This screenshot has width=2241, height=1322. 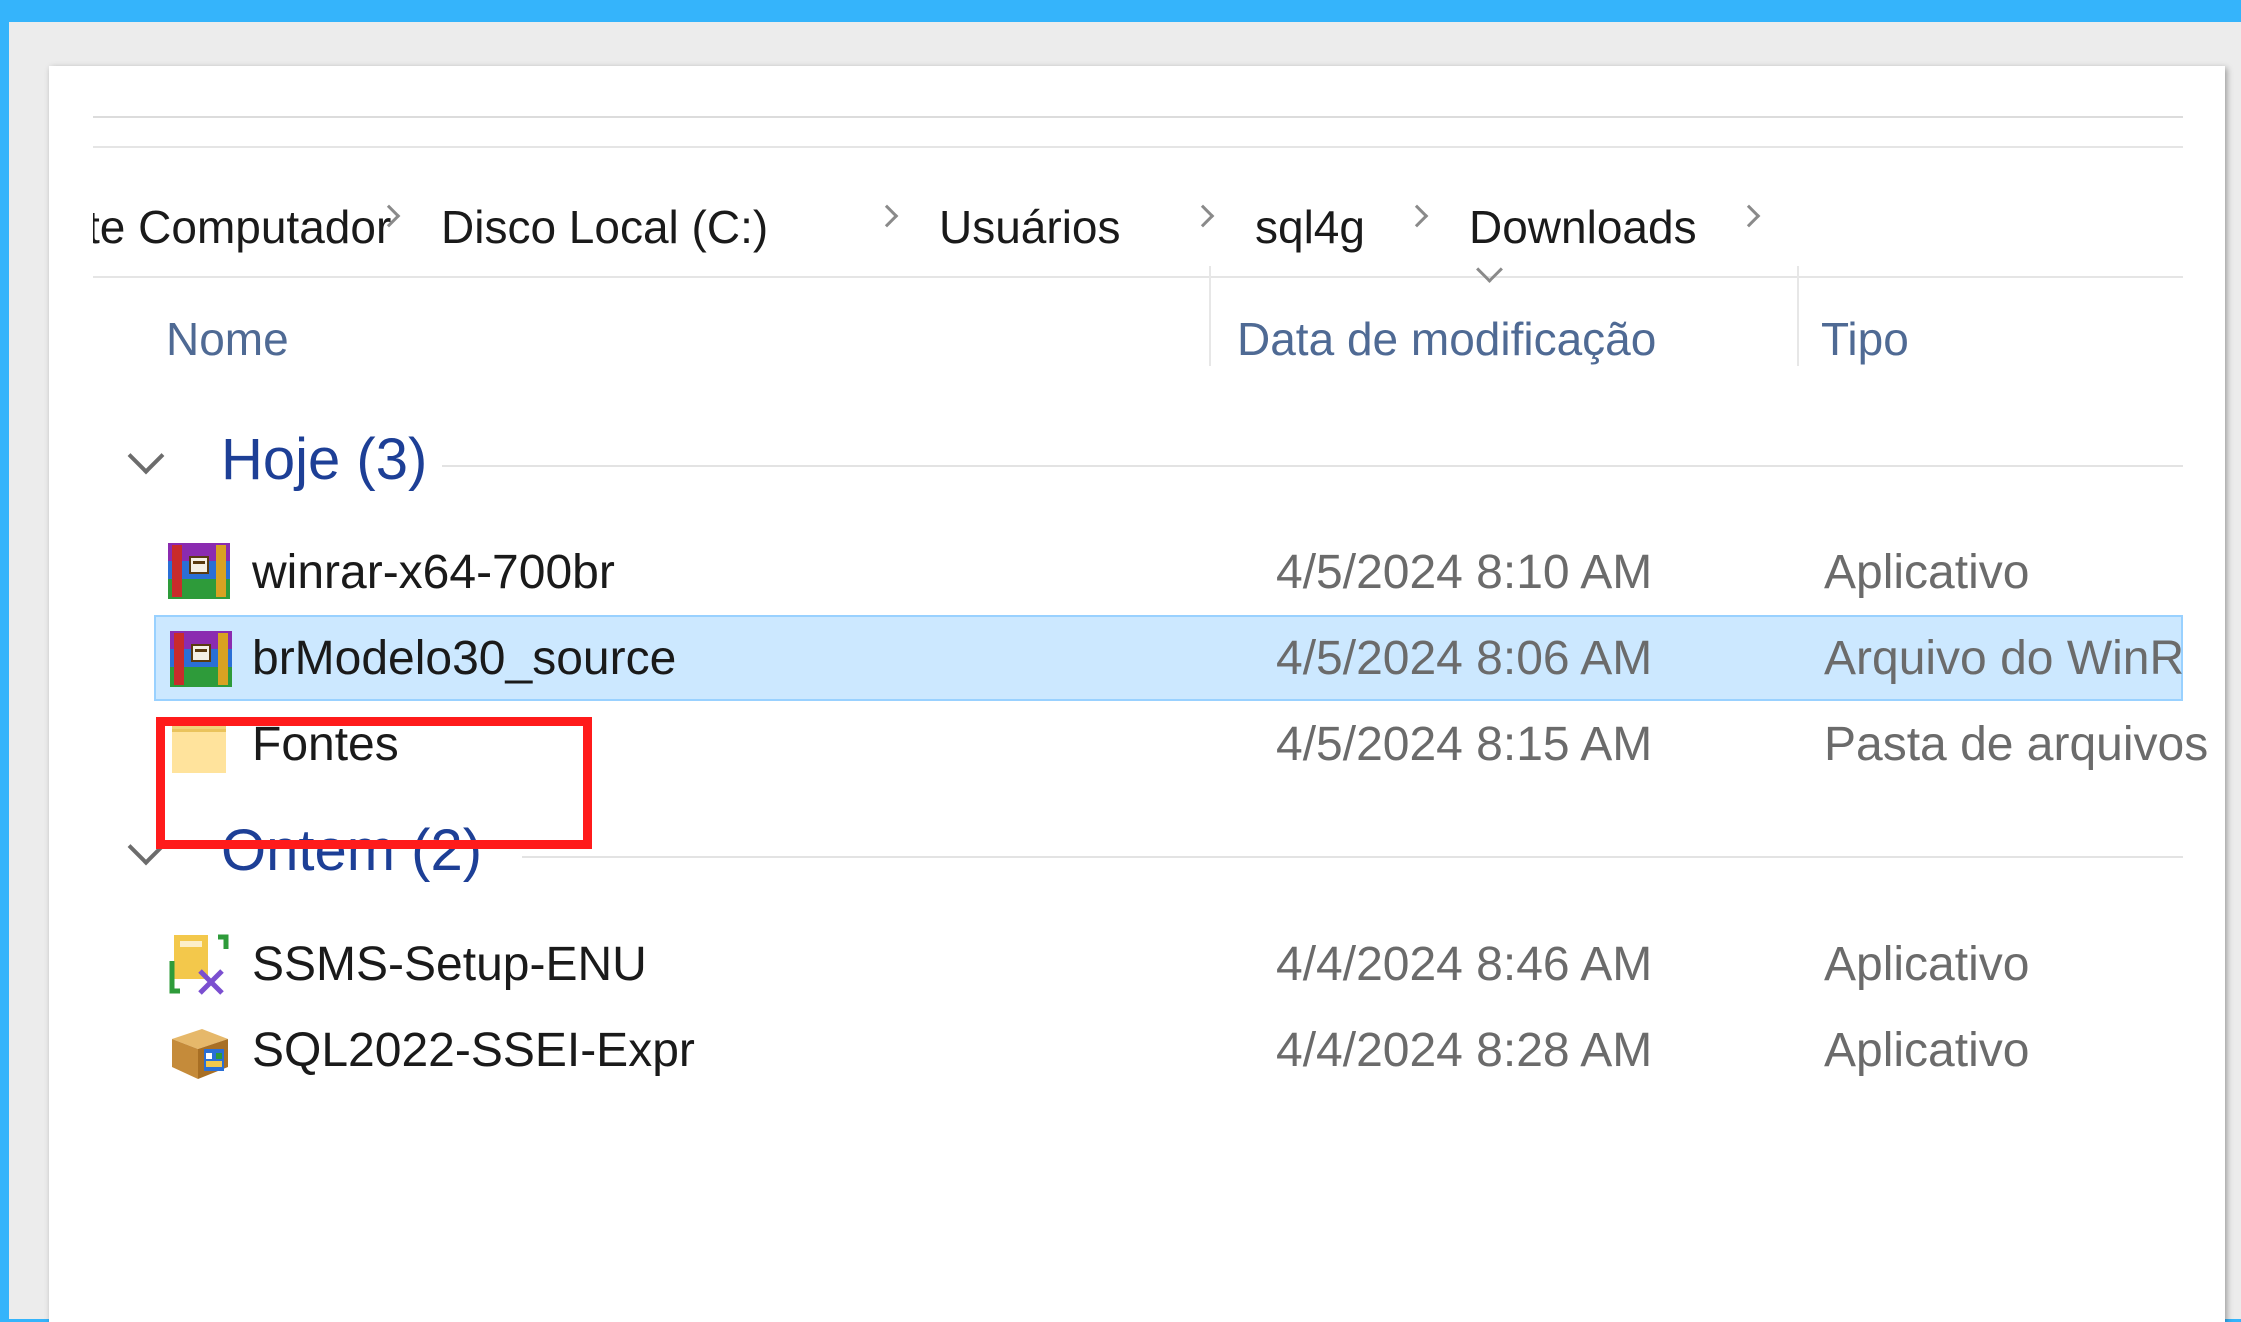 What do you see at coordinates (1310, 227) in the screenshot?
I see `breadcrumb-item-user: sql4g` at bounding box center [1310, 227].